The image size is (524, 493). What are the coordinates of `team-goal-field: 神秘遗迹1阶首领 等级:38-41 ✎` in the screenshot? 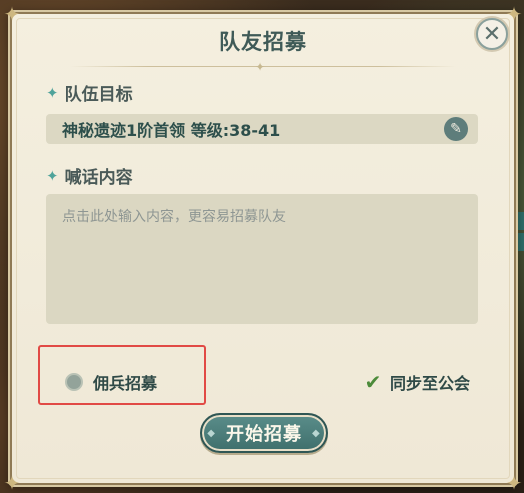 It's located at (262, 129).